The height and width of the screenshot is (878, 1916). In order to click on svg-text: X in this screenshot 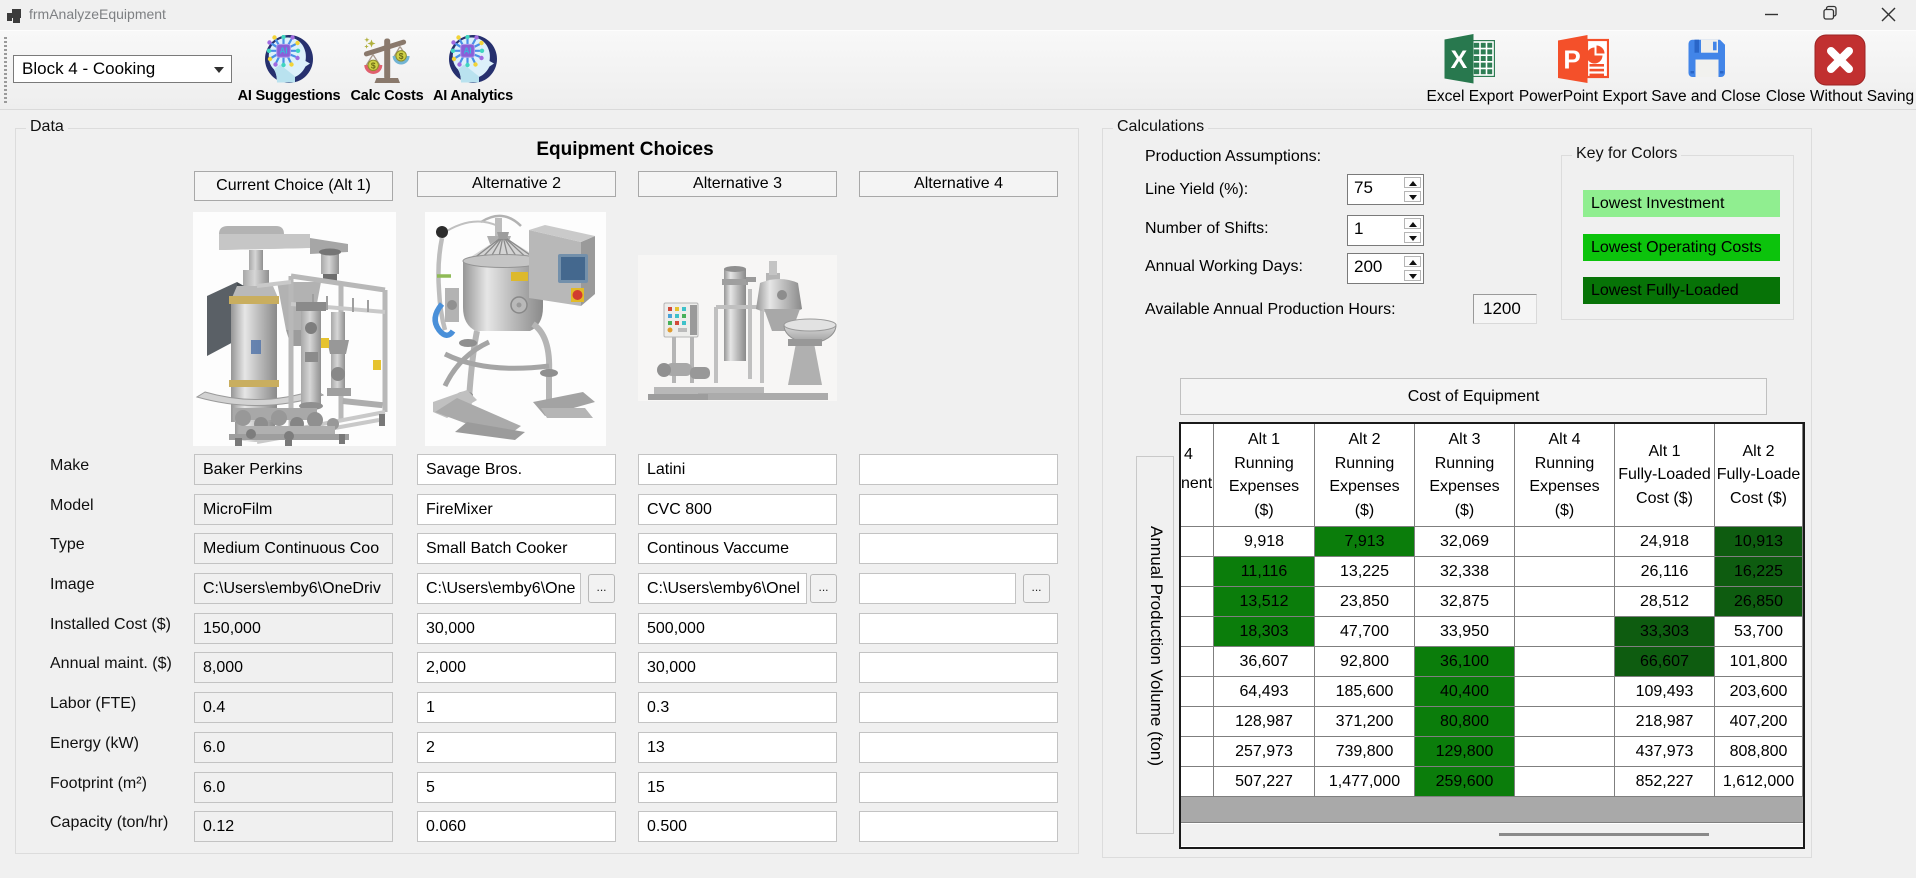, I will do `click(1459, 60)`.